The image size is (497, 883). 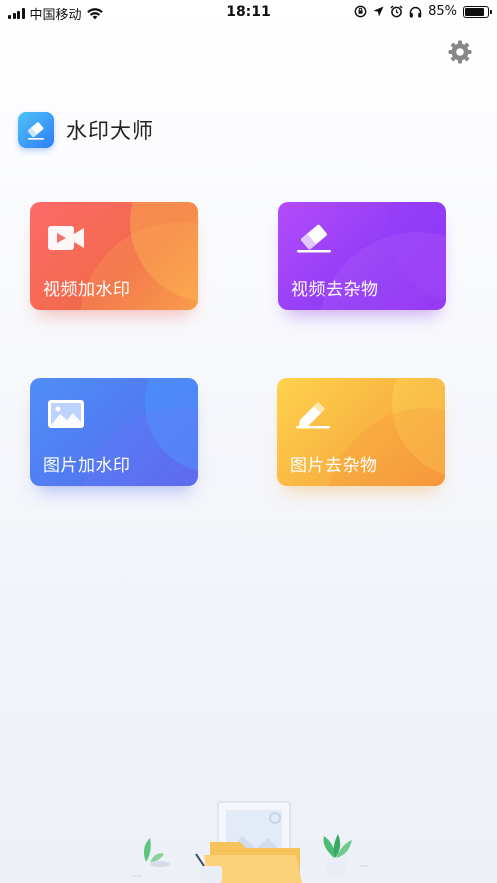 What do you see at coordinates (415, 11) in the screenshot?
I see `headphones-icon` at bounding box center [415, 11].